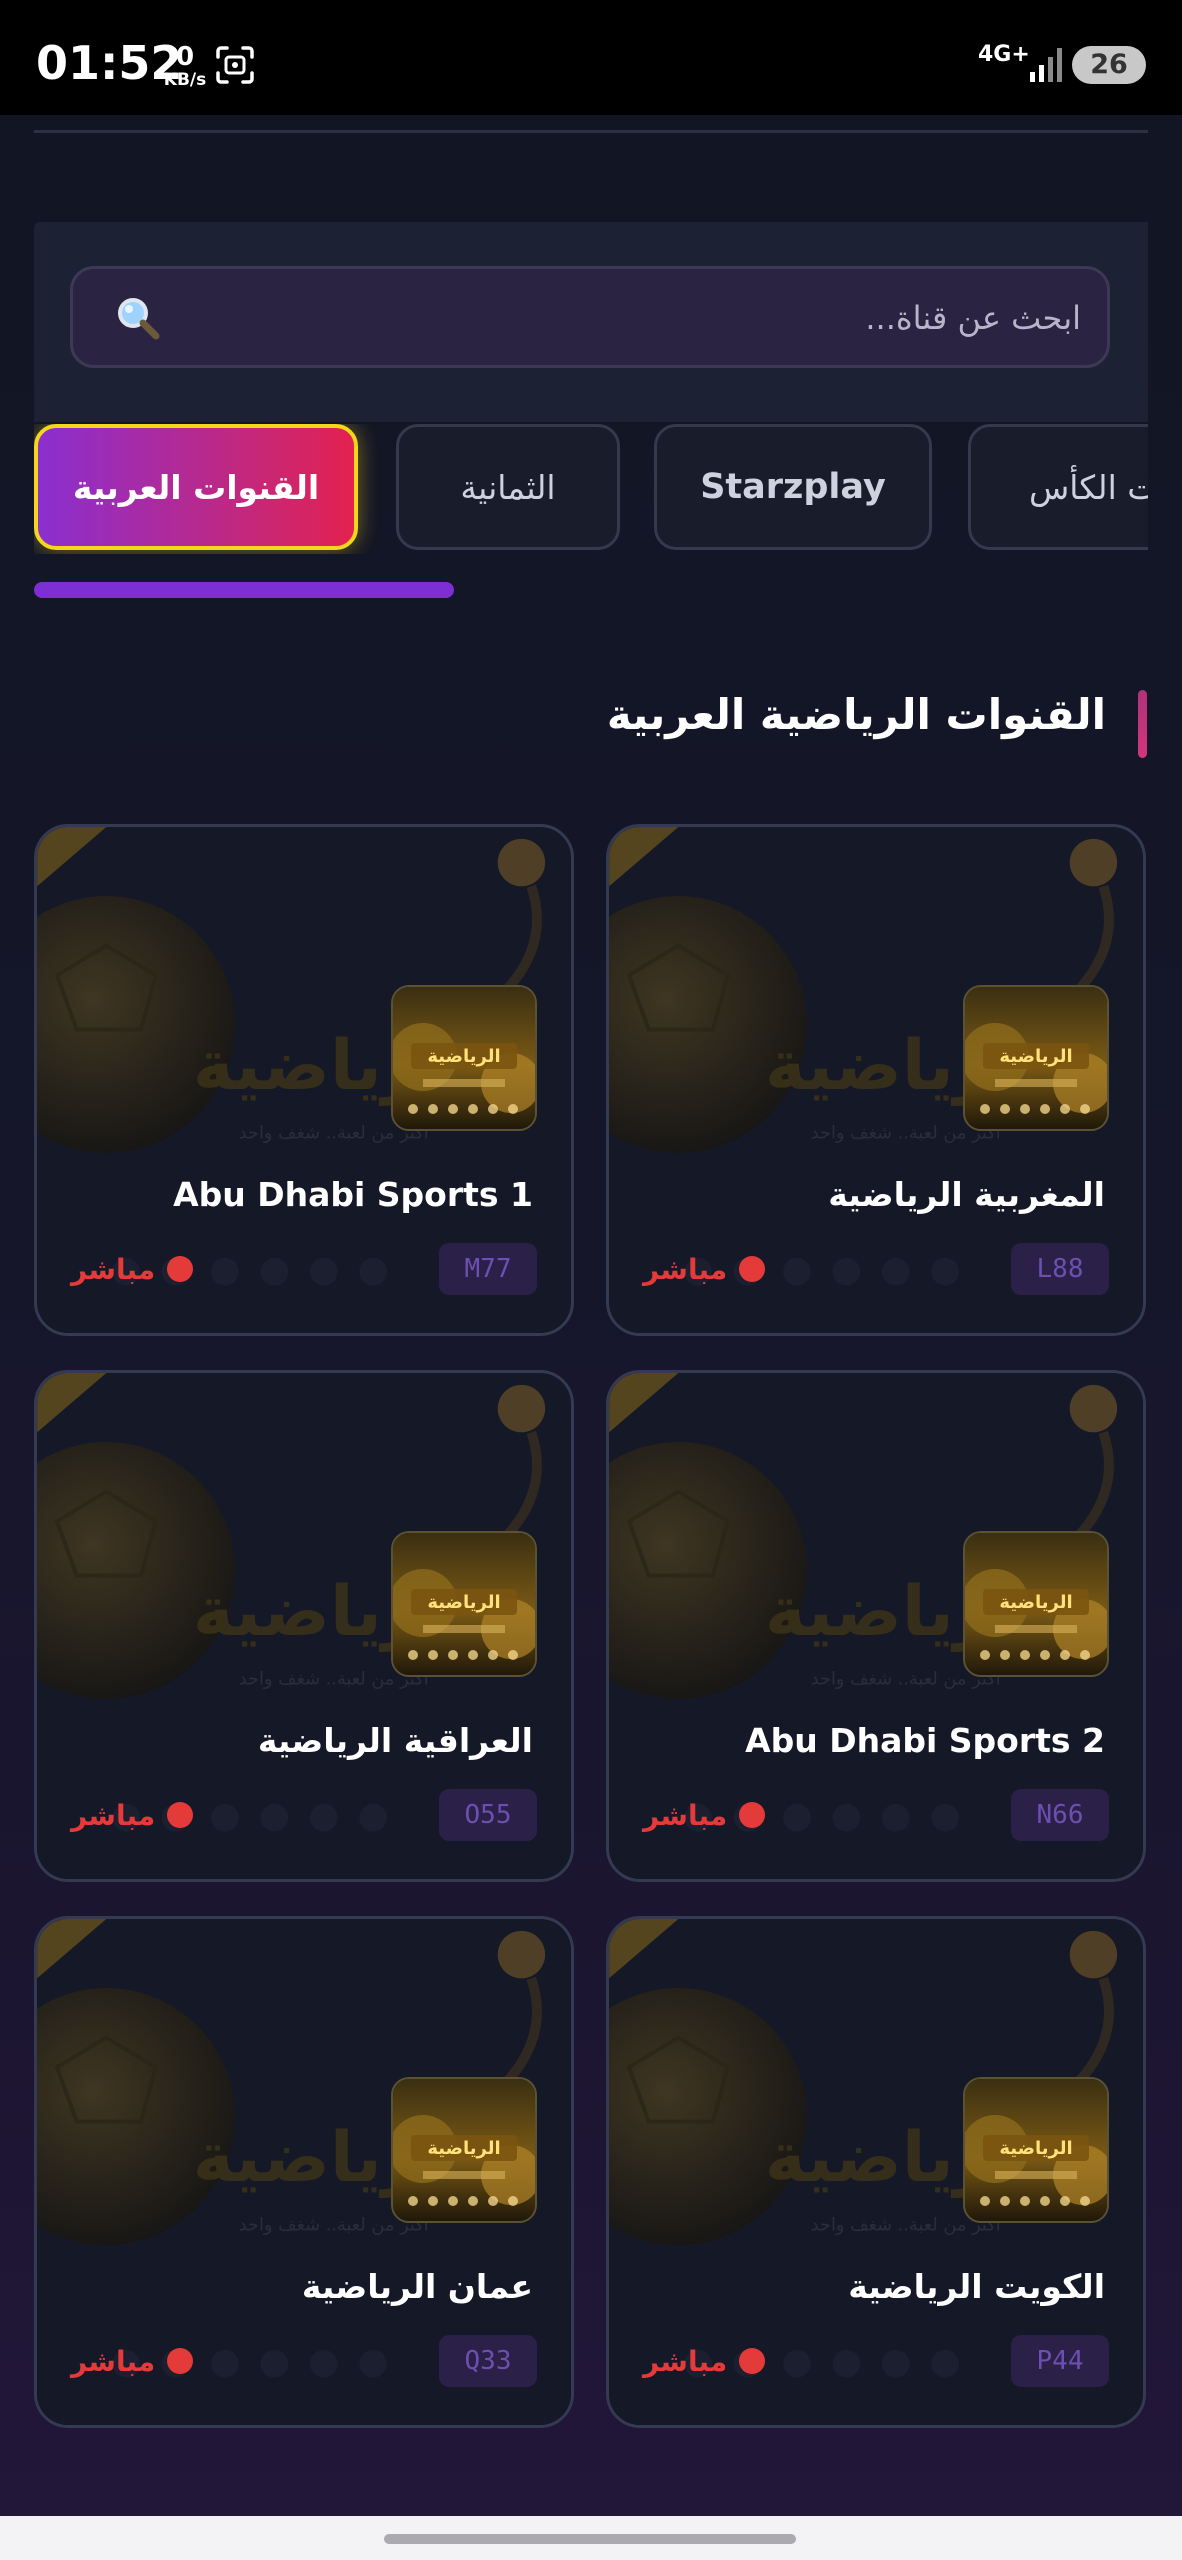 The height and width of the screenshot is (2560, 1182). Describe the element at coordinates (395, 1740) in the screenshot. I see `channel-name: العراقية الرياضية` at that location.